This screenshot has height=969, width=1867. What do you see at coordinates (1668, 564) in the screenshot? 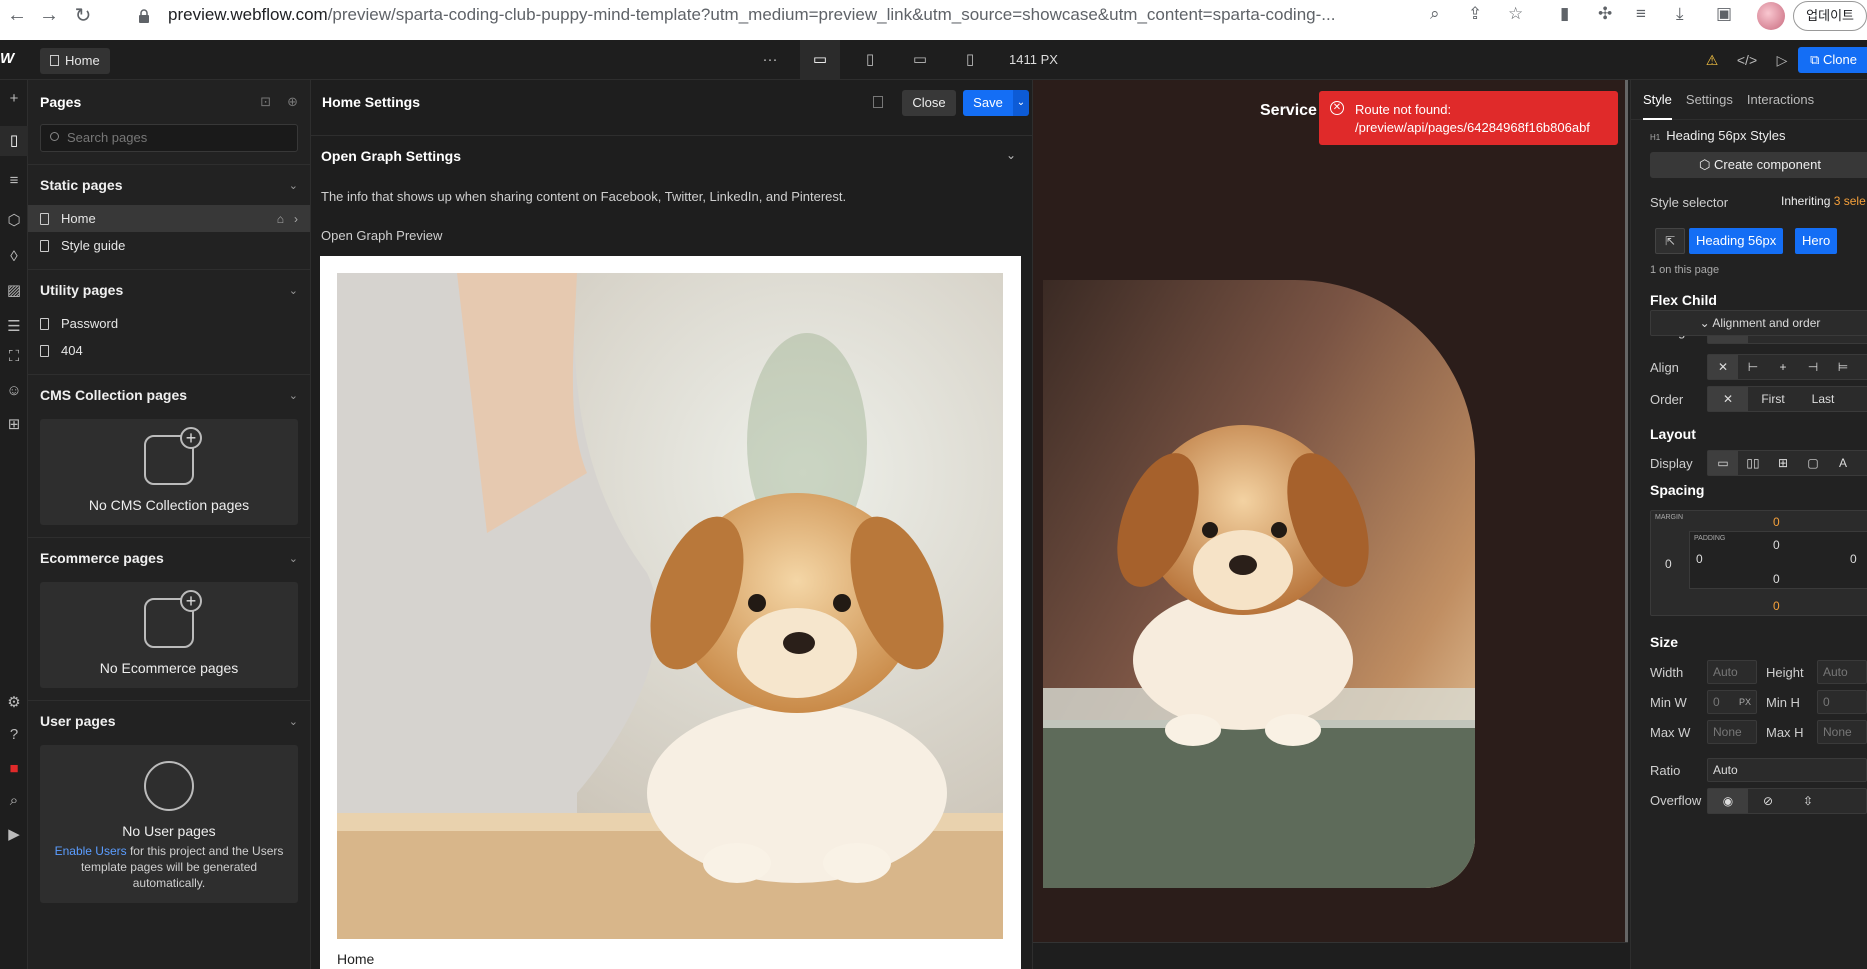
I see `margin-left-value: 0` at bounding box center [1668, 564].